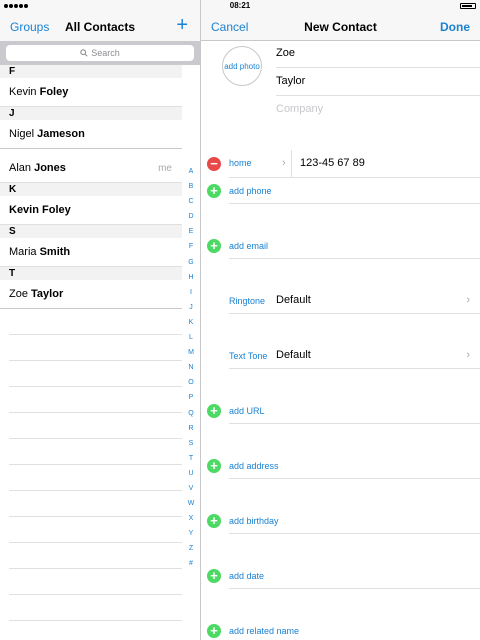 Image resolution: width=480 pixels, height=640 pixels. What do you see at coordinates (191, 563) in the screenshot?
I see `index-letter: #` at bounding box center [191, 563].